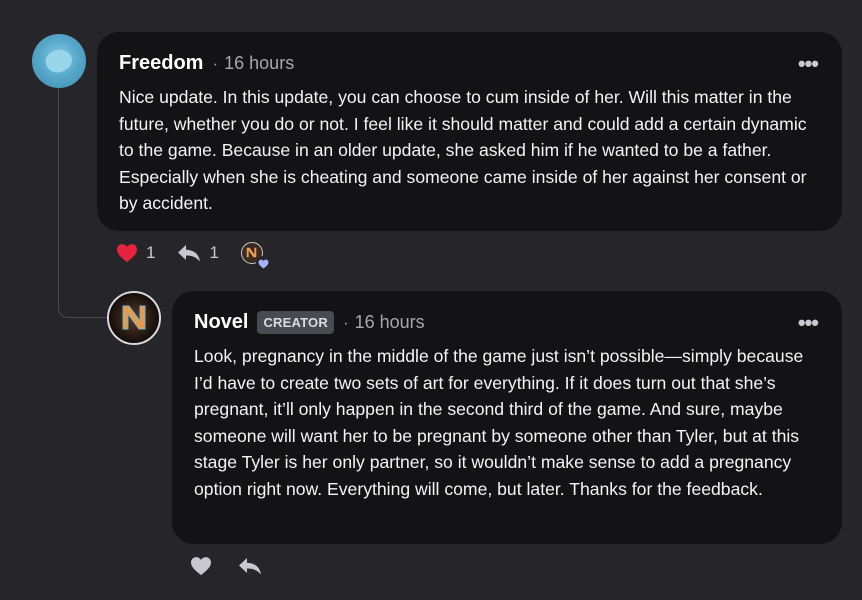 This screenshot has width=862, height=600. What do you see at coordinates (206, 63) in the screenshot?
I see `comment-header: Freedom · 16 hours` at bounding box center [206, 63].